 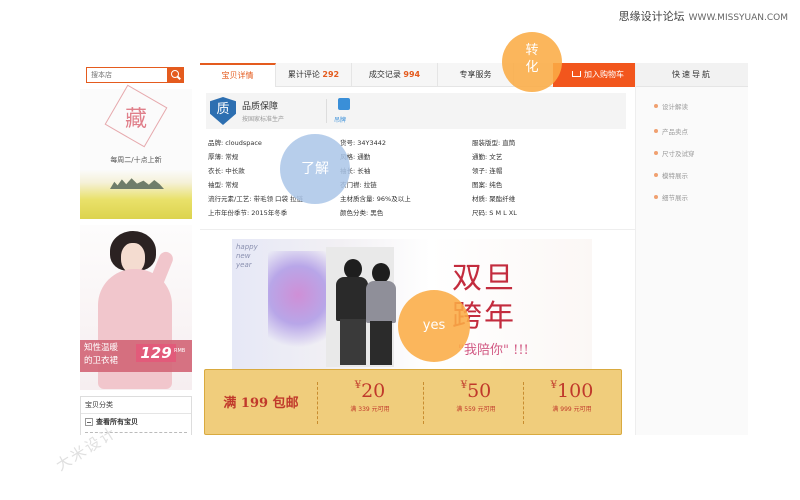 I want to click on tag-label: 吊牌, so click(x=340, y=119).